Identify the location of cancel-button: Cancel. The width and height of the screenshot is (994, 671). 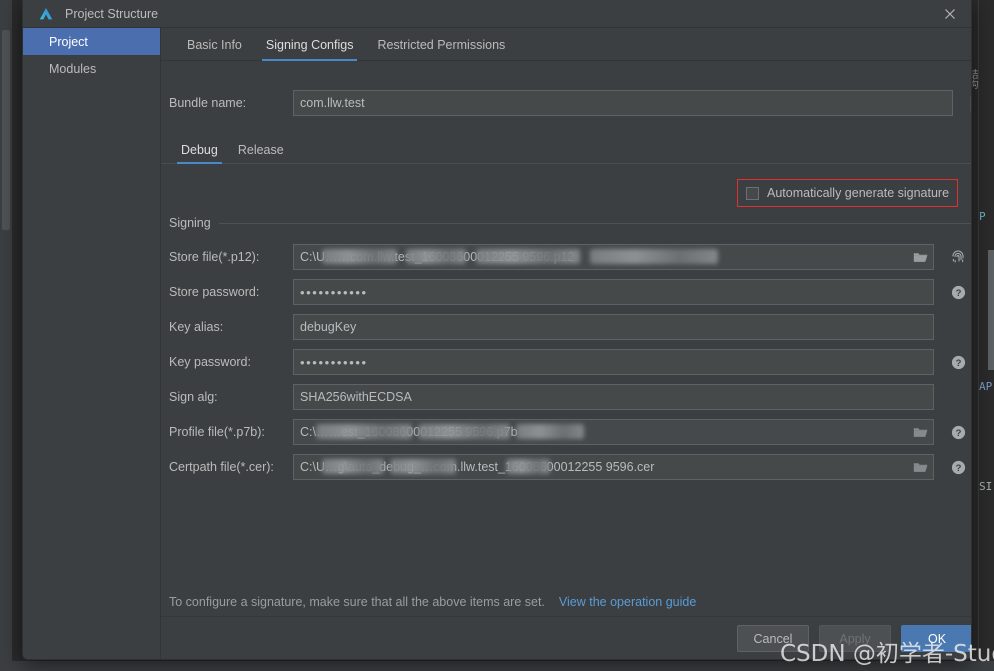
(773, 638).